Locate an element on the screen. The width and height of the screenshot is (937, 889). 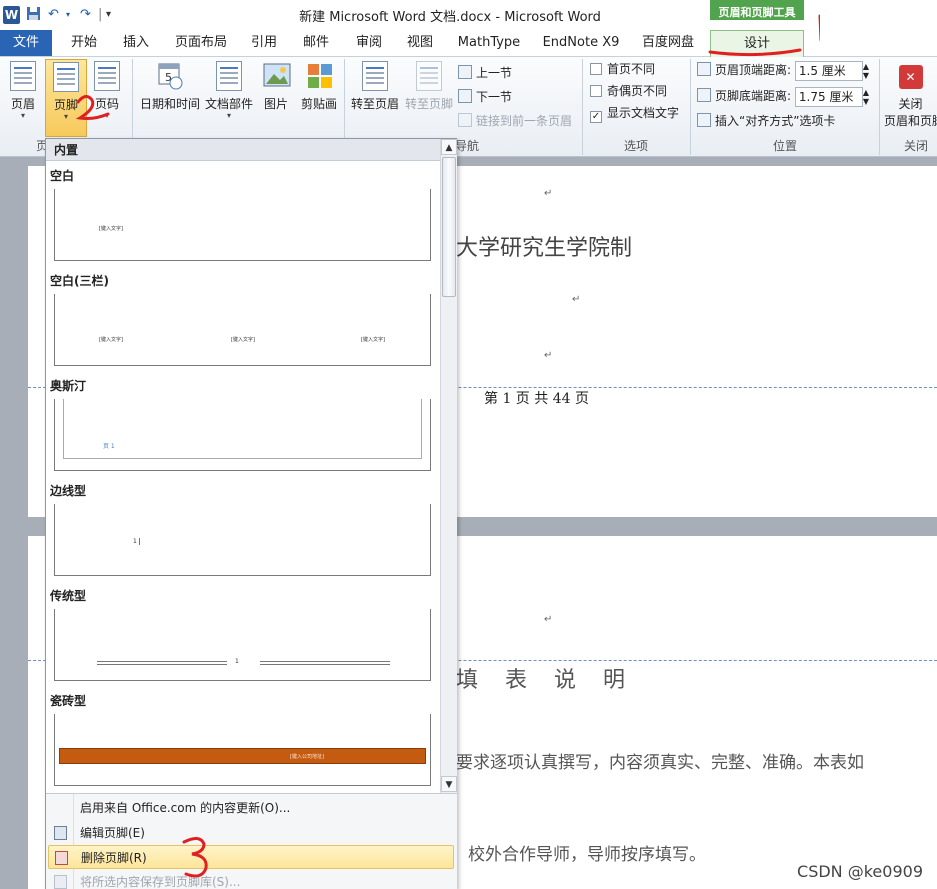
footer-bottom-input: 1.75 厘米 is located at coordinates (828, 96).